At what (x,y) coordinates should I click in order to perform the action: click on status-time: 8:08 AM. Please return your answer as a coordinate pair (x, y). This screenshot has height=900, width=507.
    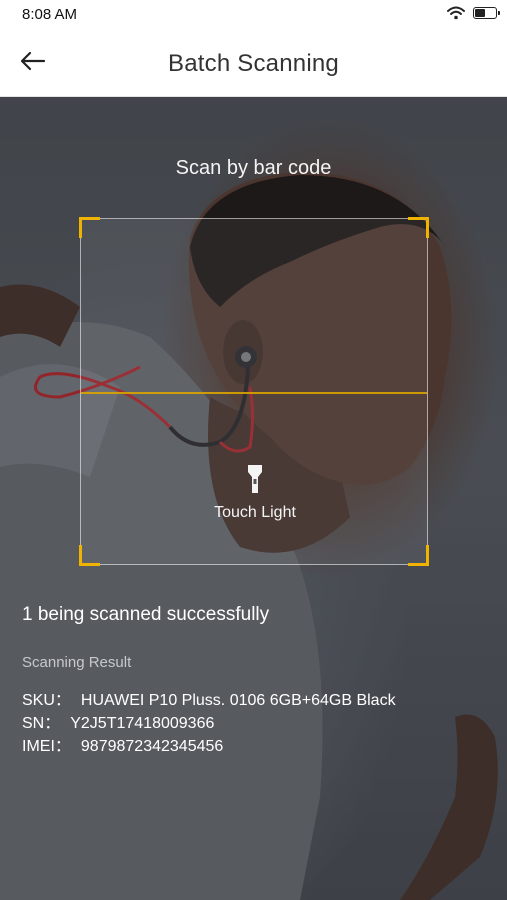
    Looking at the image, I should click on (50, 14).